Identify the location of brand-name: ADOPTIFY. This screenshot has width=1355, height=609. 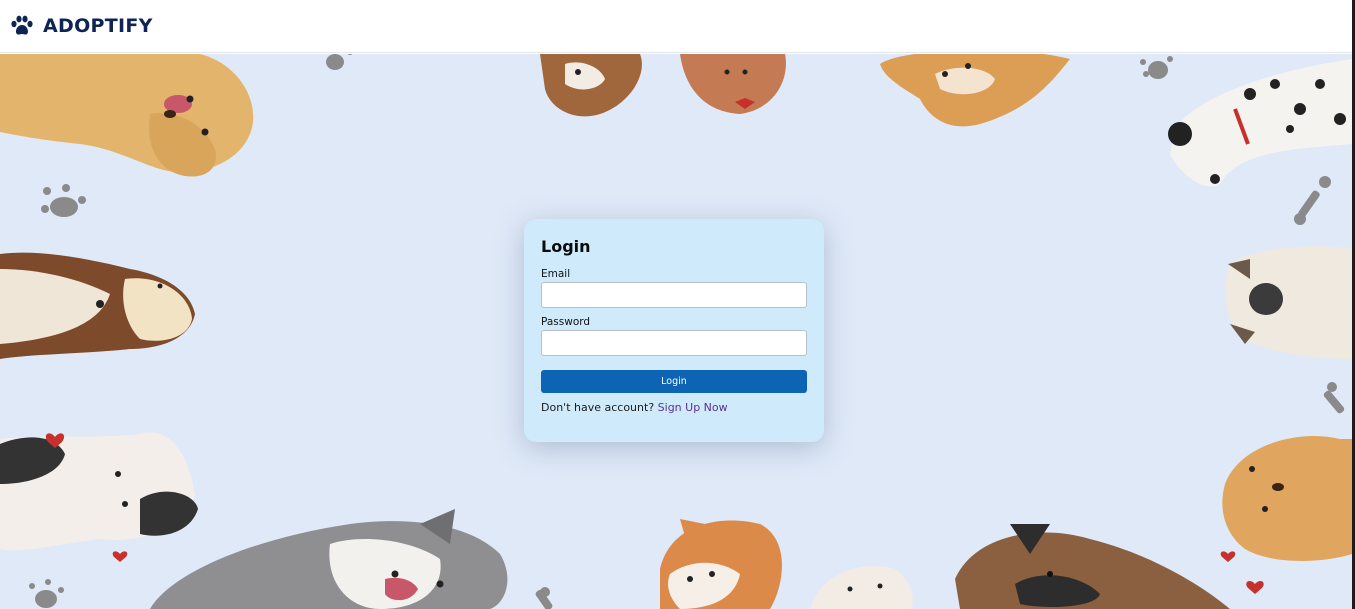
(98, 26).